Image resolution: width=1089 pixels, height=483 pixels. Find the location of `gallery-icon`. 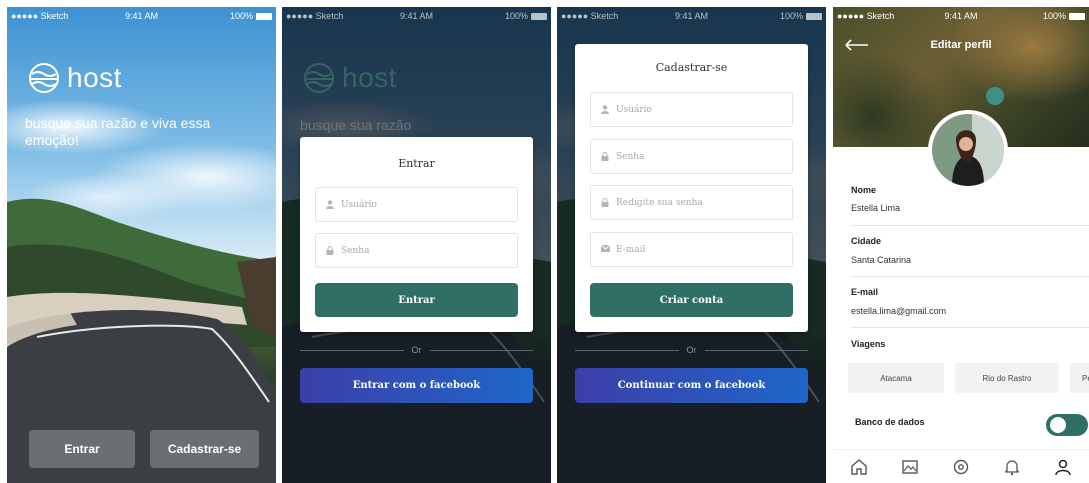

gallery-icon is located at coordinates (910, 467).